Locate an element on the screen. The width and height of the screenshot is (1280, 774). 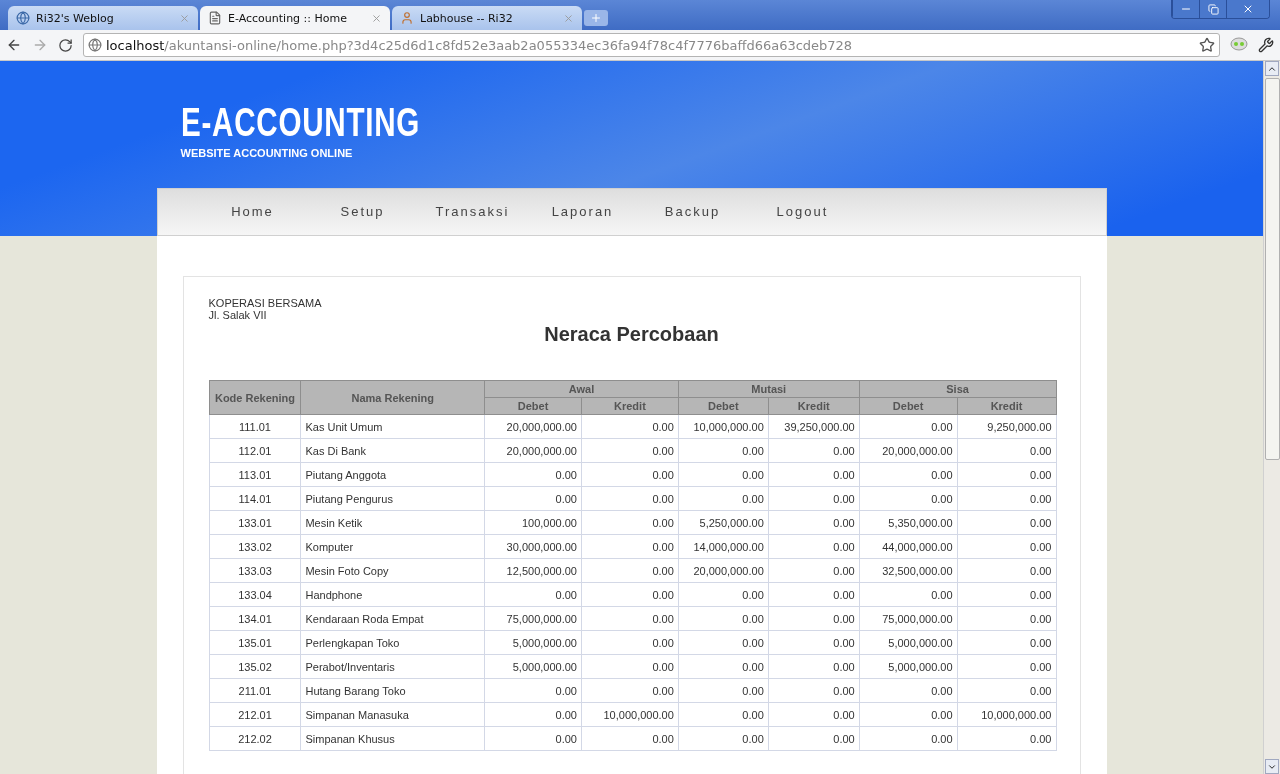
table-cell: Kas Unit Umum is located at coordinates (392, 426).